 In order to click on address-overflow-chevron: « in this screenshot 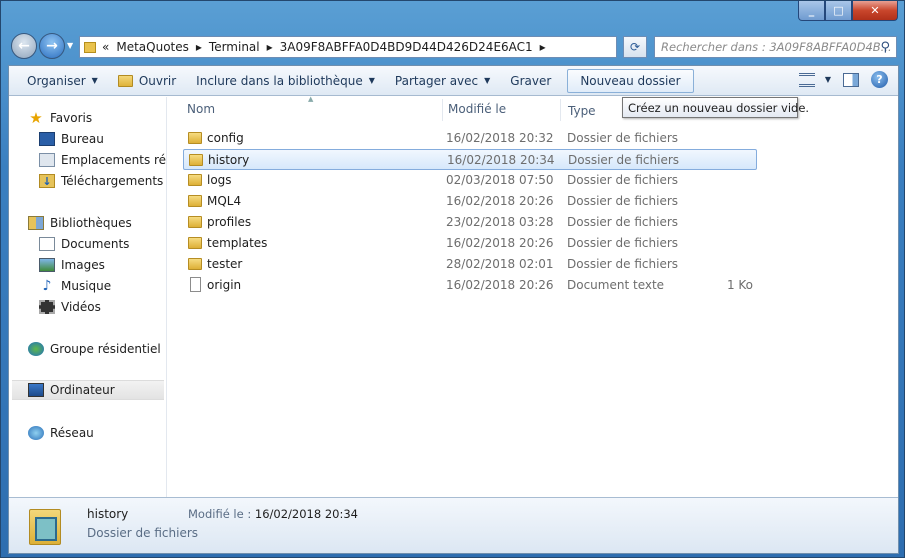, I will do `click(105, 47)`.